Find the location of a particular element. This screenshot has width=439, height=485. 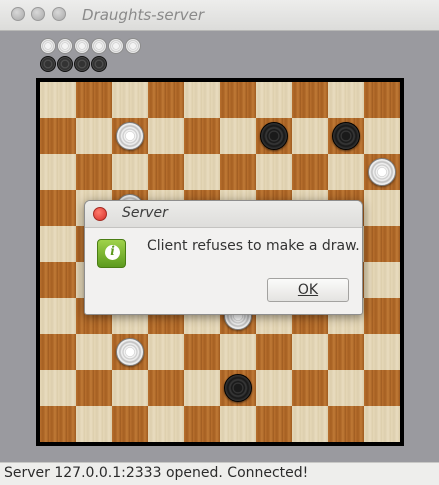

close-window-button is located at coordinates (18, 14).